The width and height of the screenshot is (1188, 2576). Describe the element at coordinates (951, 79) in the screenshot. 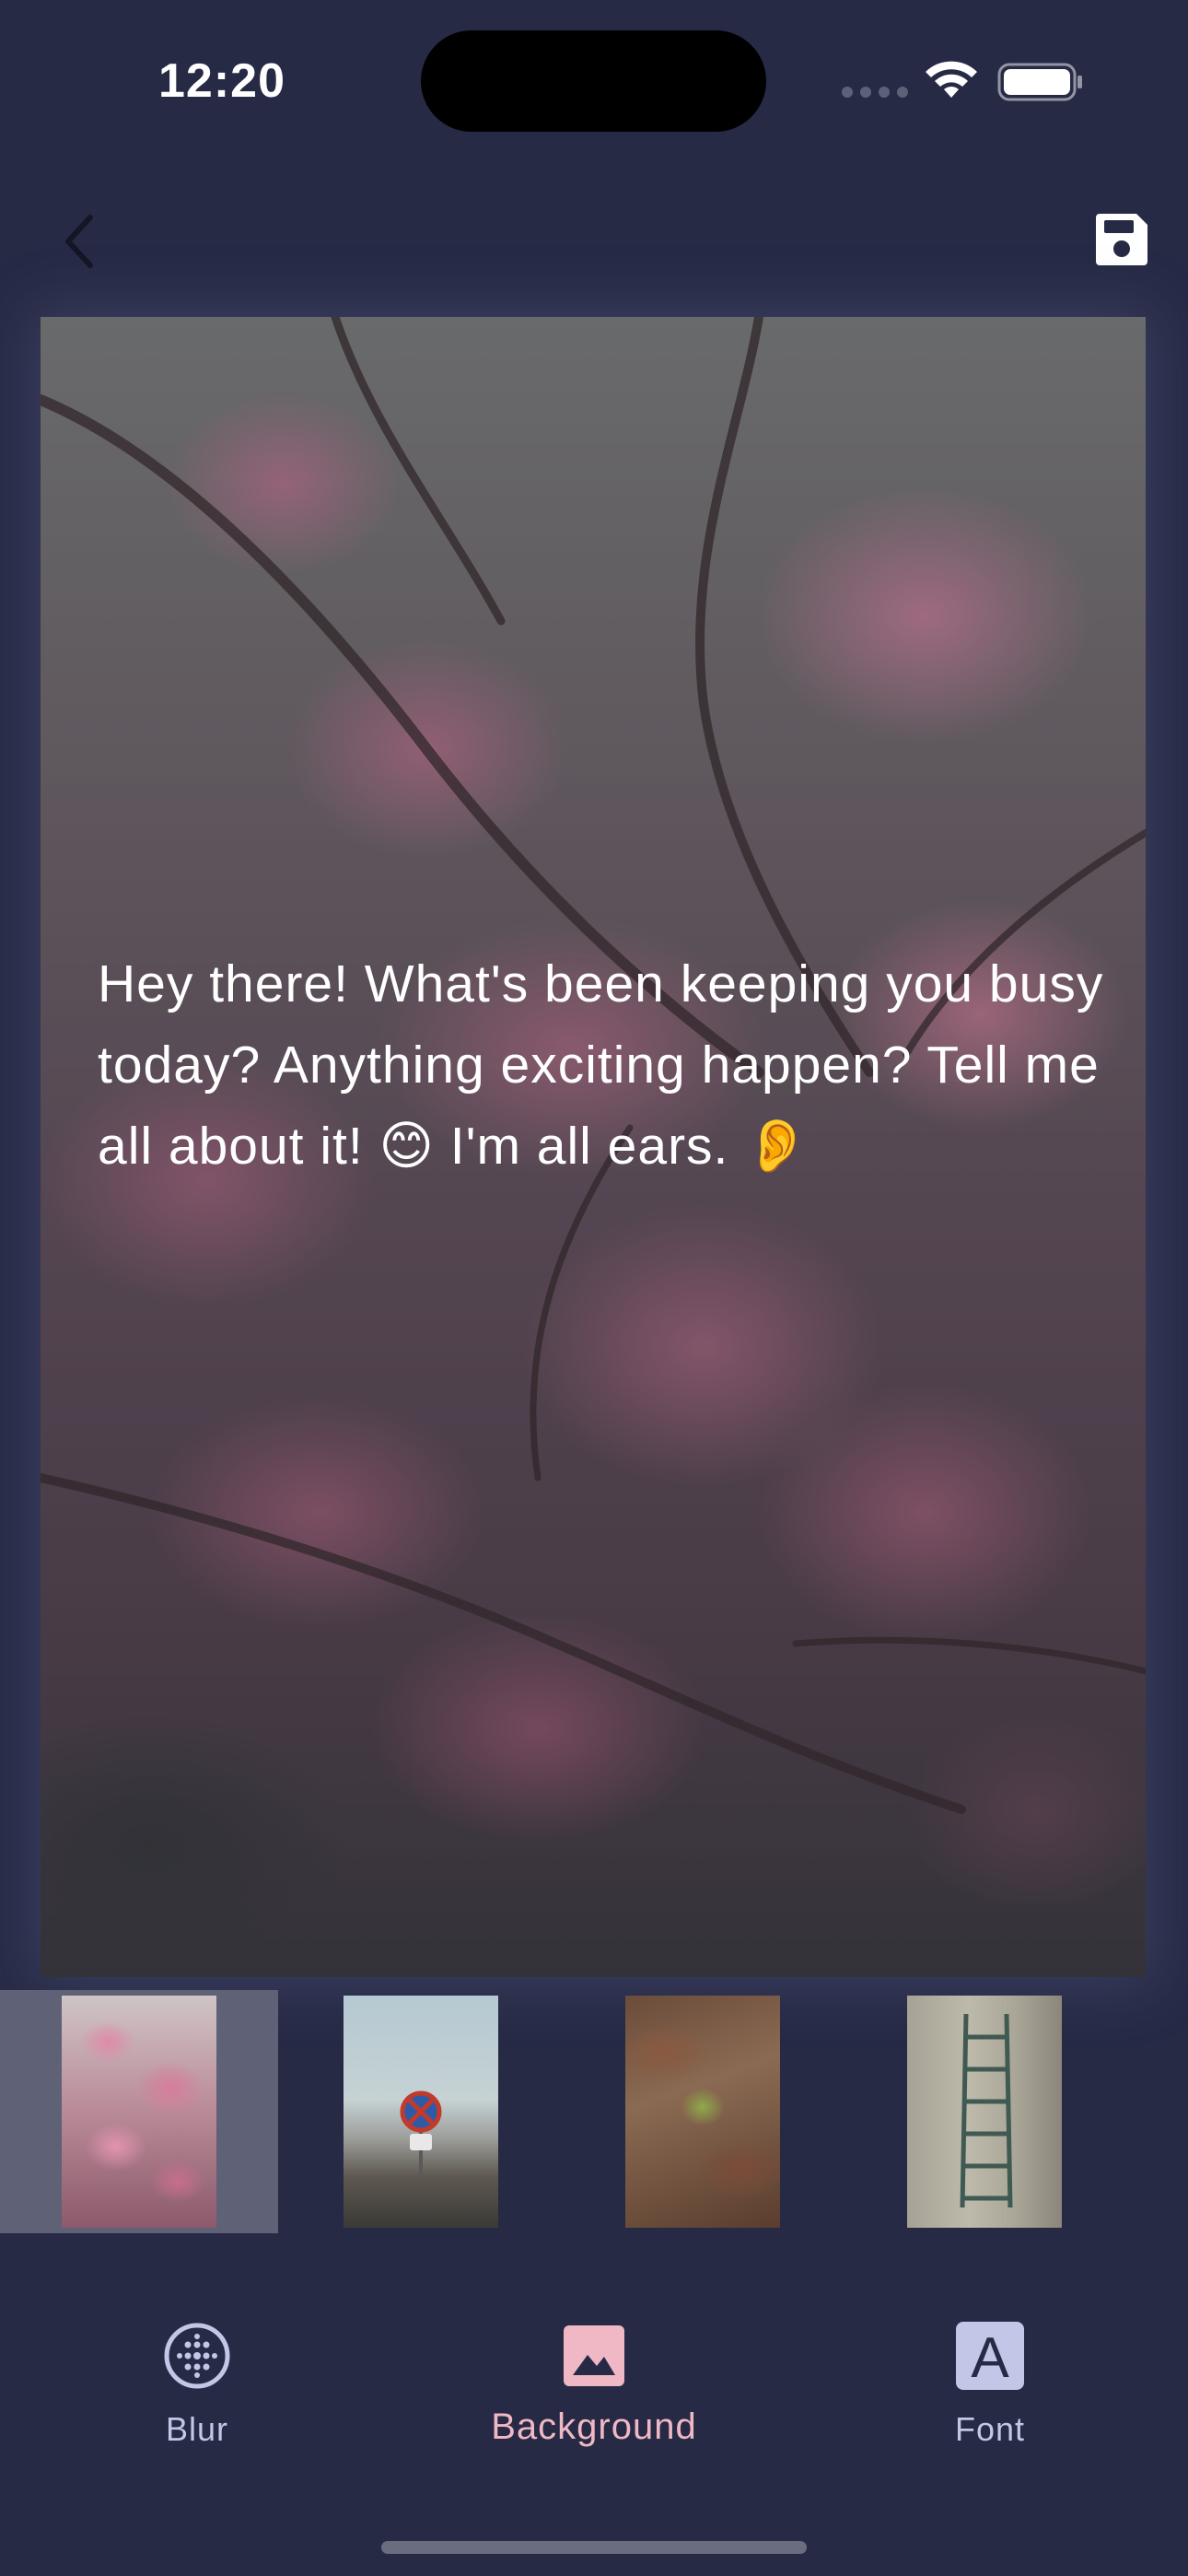

I see `wifi-icon` at that location.